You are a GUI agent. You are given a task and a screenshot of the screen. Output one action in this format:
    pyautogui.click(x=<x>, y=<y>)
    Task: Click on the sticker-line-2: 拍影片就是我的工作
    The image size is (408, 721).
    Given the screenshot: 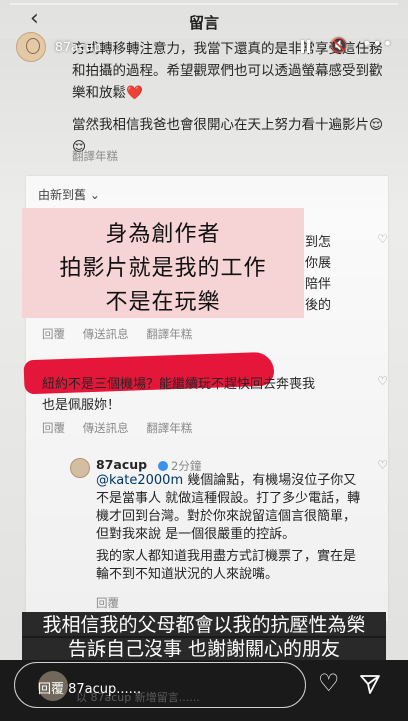 What is the action you would take?
    pyautogui.click(x=163, y=268)
    